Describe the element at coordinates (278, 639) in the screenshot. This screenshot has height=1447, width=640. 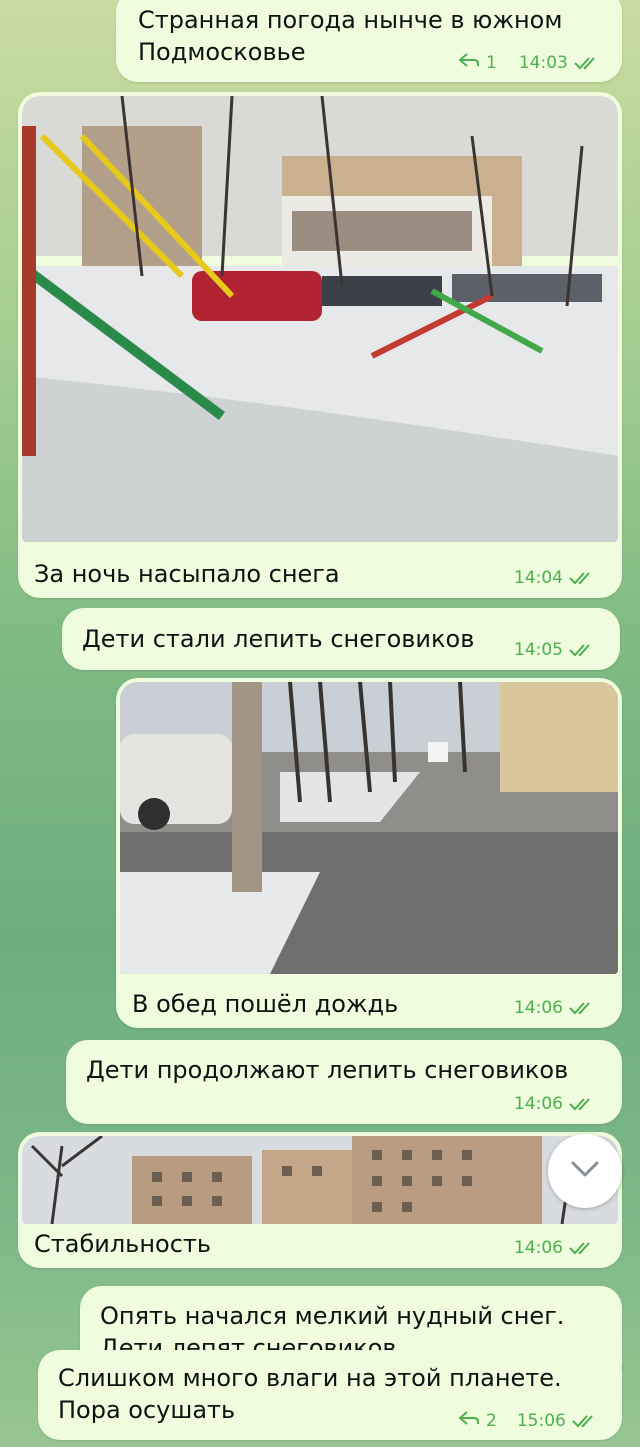
I see `message-text: Дети стали лепить снеговиков` at that location.